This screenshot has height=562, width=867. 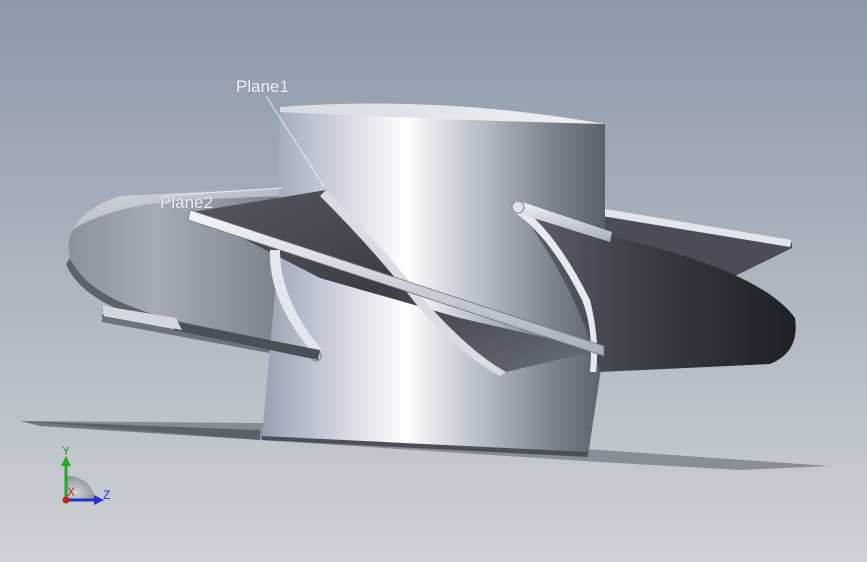 I want to click on y-axis-label: Y, so click(x=66, y=451).